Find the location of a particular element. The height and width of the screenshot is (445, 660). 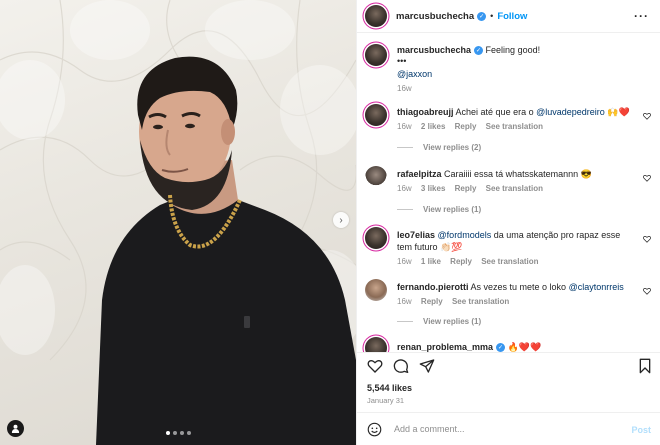

comment-text-end: 🙌❤️ is located at coordinates (617, 112).